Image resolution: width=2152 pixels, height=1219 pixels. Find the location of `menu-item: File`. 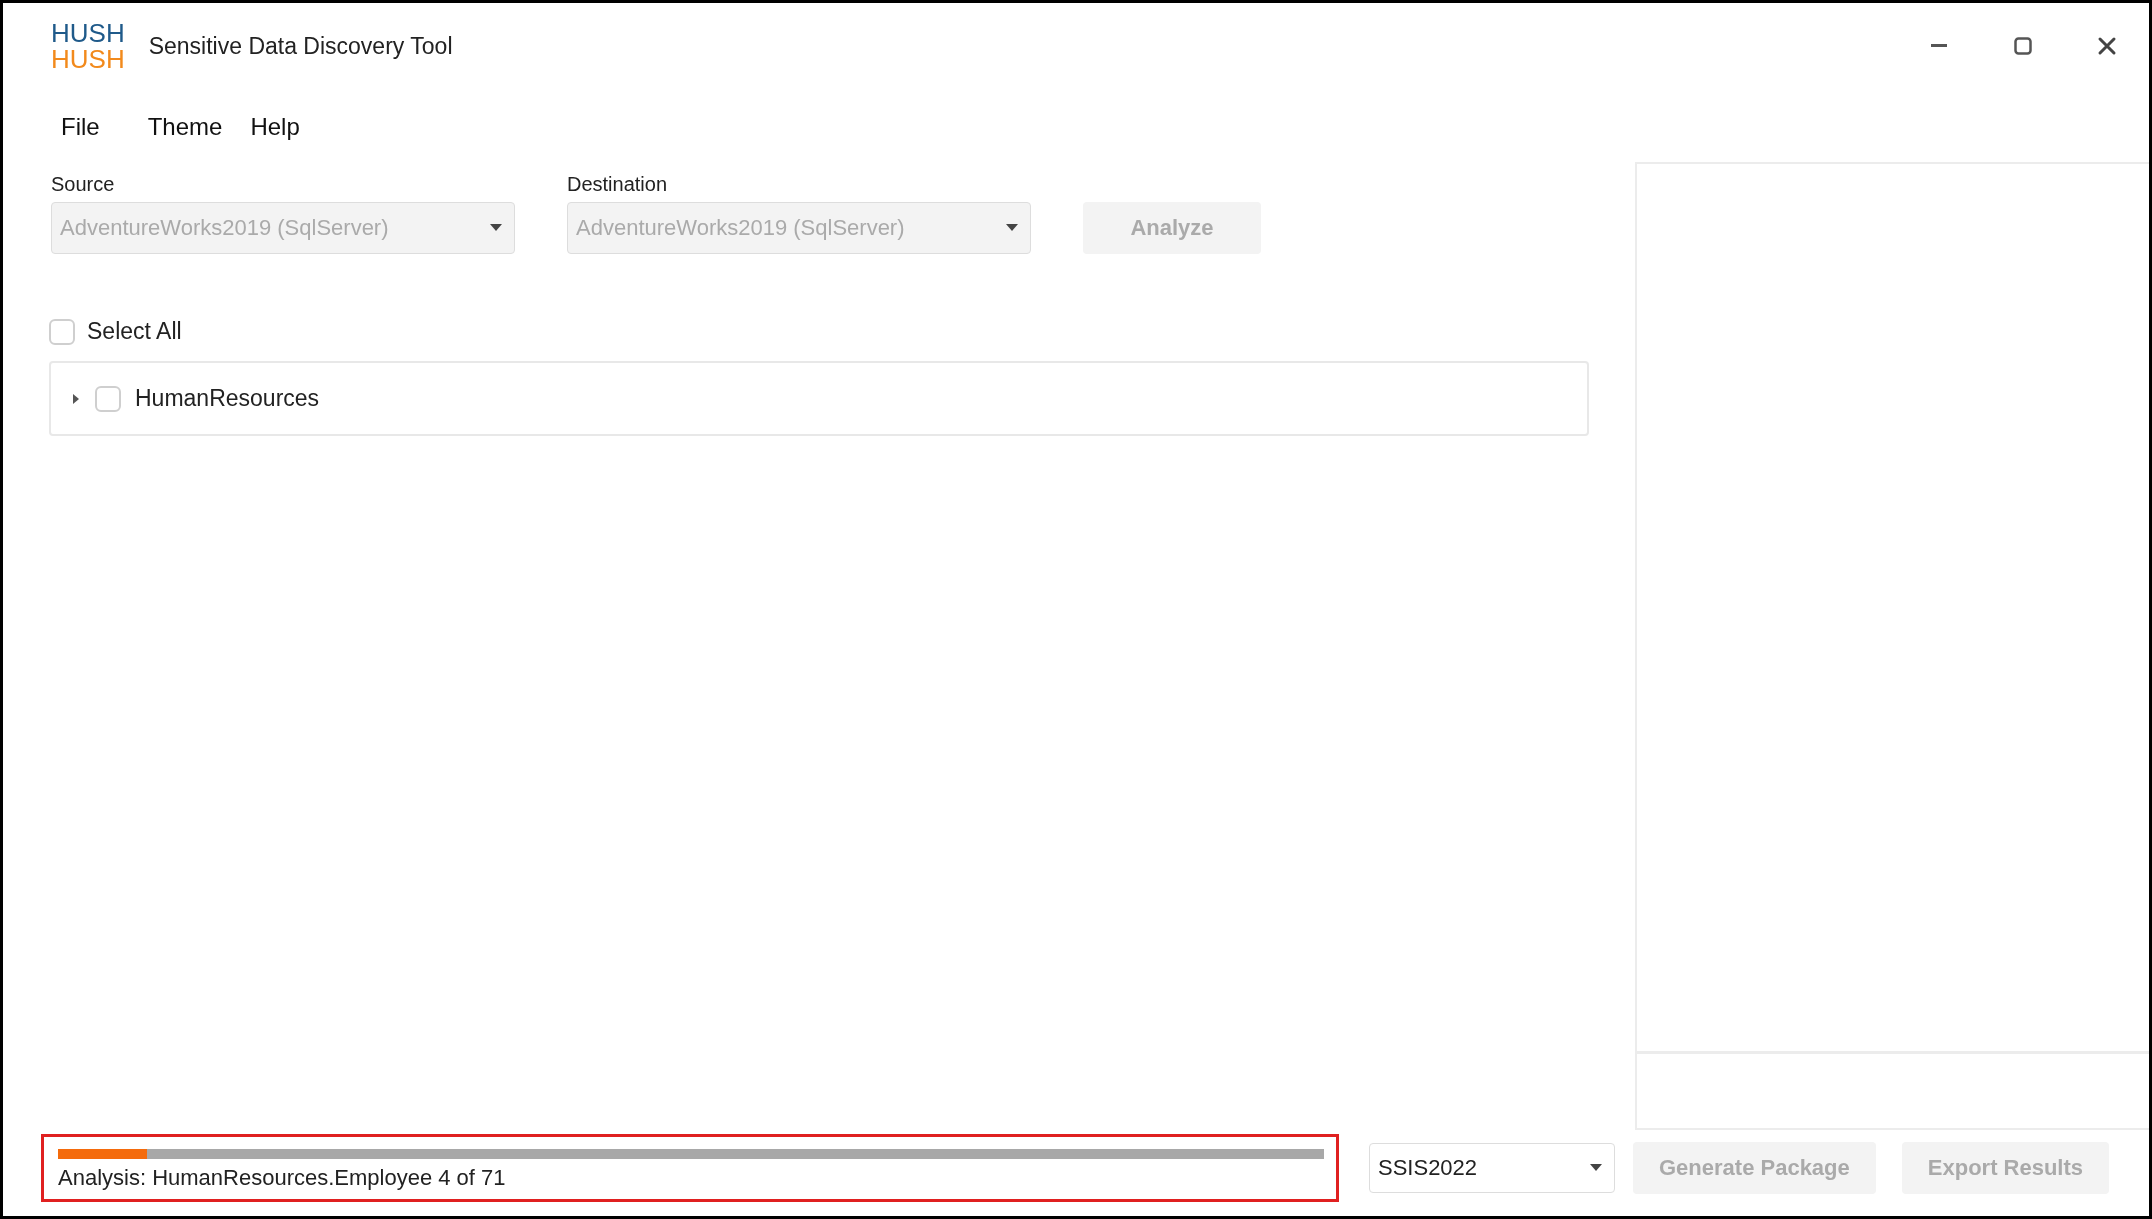

menu-item: File is located at coordinates (80, 127).